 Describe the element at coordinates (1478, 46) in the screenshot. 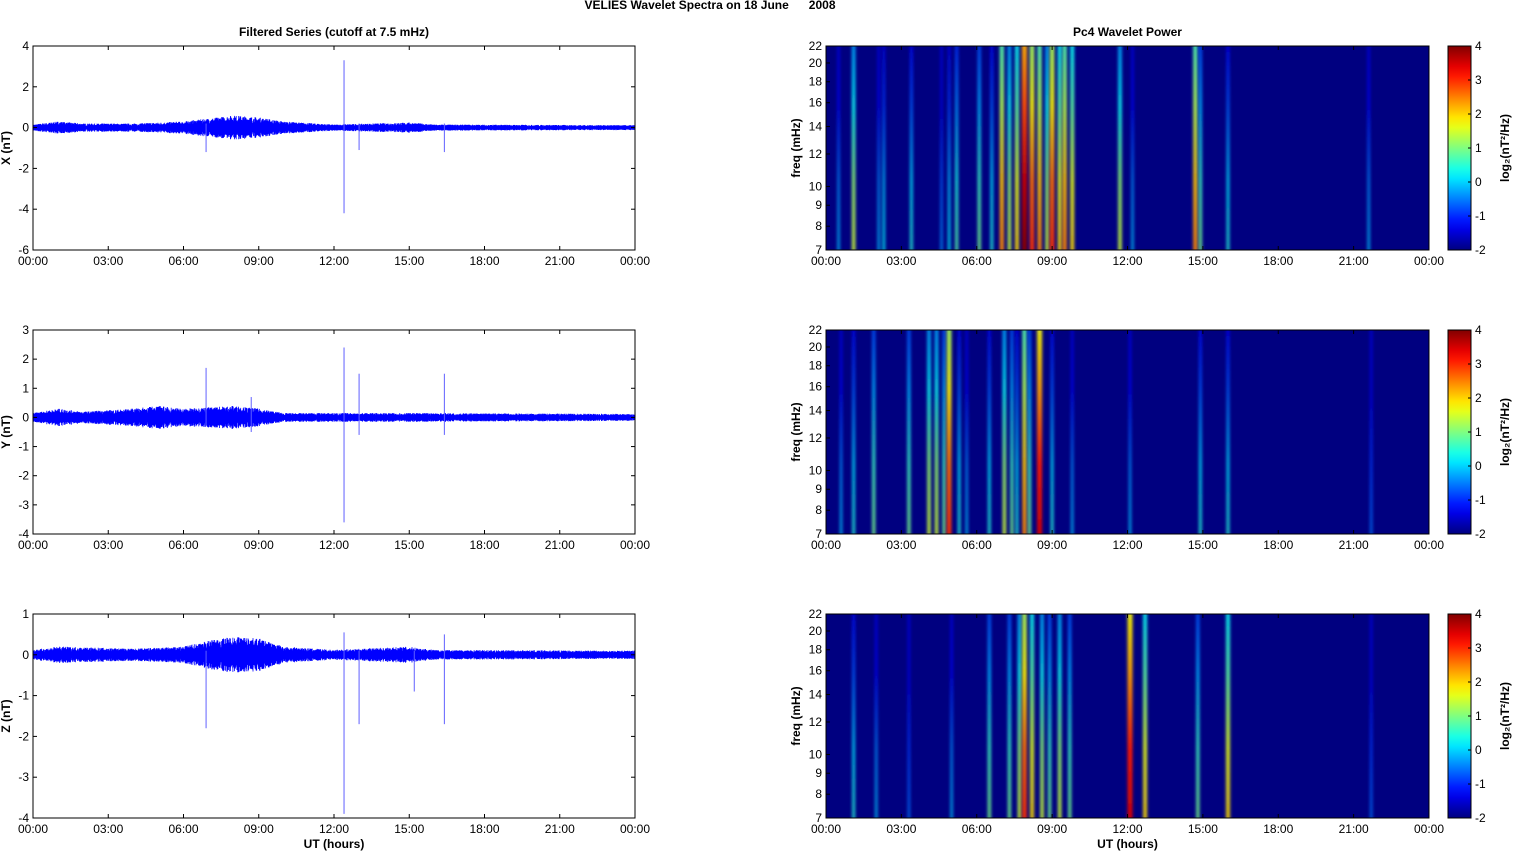

I see `colorbar-tick-label: 4` at that location.